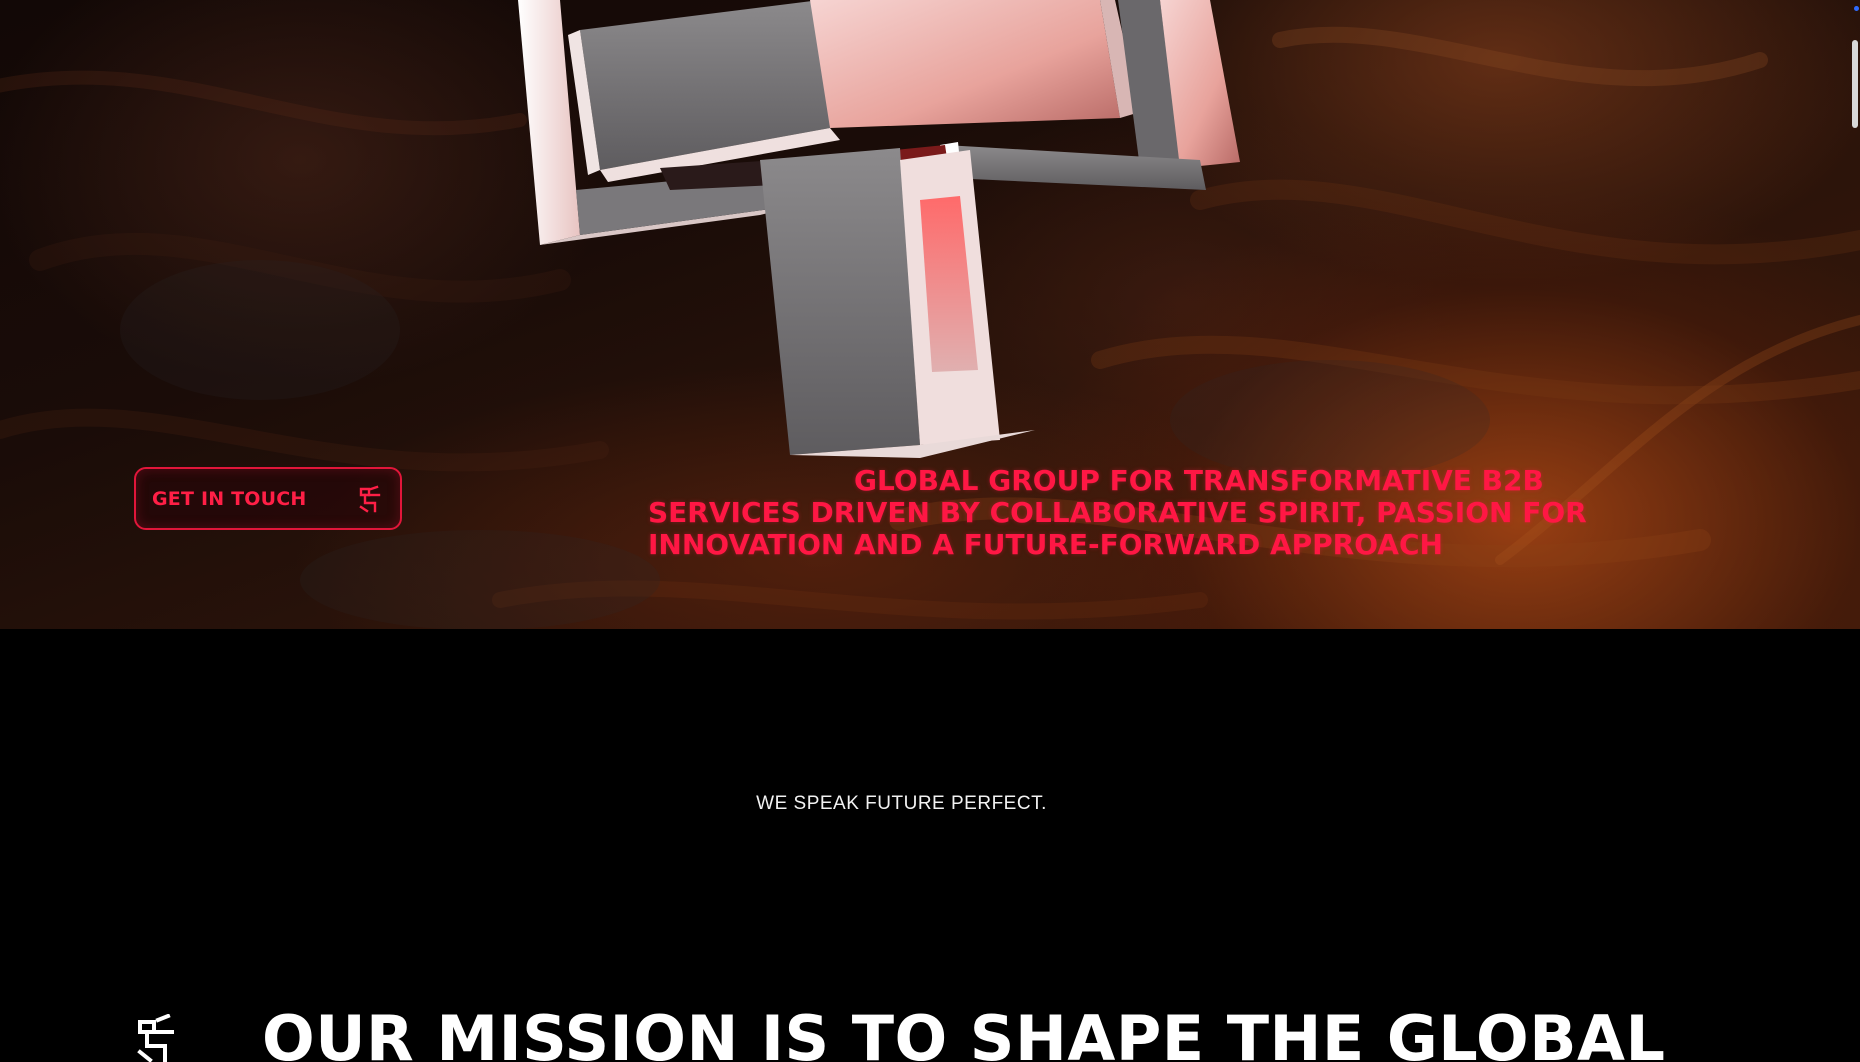  What do you see at coordinates (964, 1032) in the screenshot?
I see `mission-heading: OUR MISSION IS TO SHAPE THE GLOBAL` at bounding box center [964, 1032].